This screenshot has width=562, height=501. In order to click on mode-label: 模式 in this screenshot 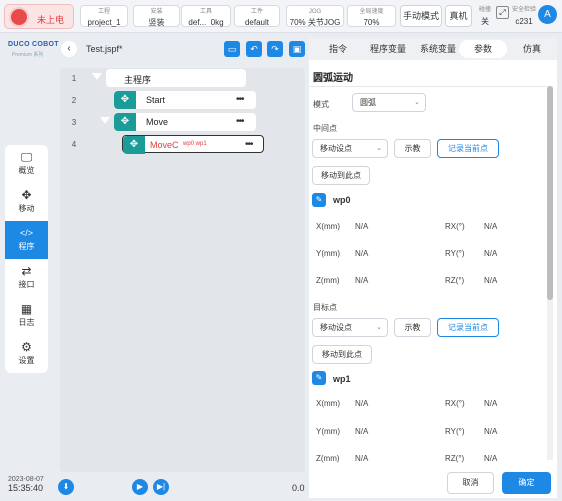, I will do `click(321, 104)`.